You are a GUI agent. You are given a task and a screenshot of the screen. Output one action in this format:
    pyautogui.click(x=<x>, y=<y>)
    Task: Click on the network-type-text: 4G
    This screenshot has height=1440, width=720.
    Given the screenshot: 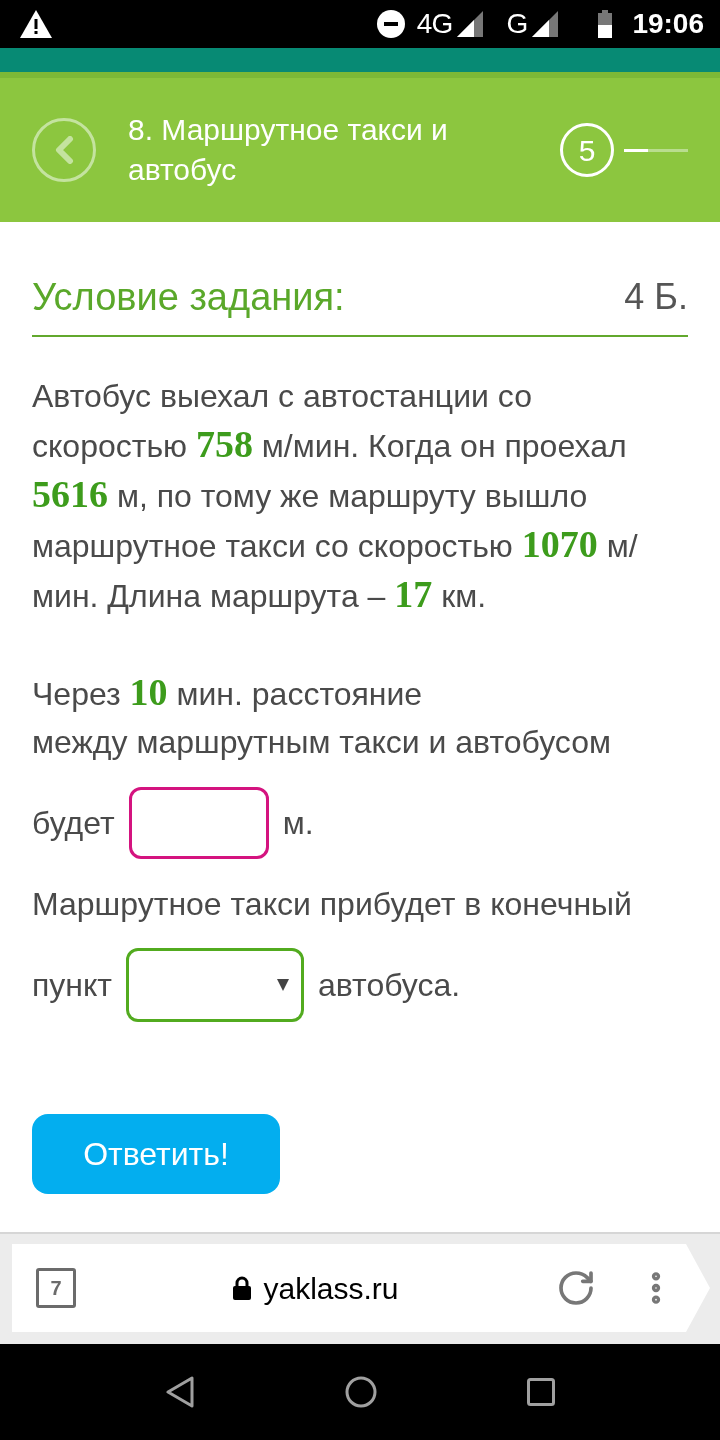 What is the action you would take?
    pyautogui.click(x=434, y=24)
    